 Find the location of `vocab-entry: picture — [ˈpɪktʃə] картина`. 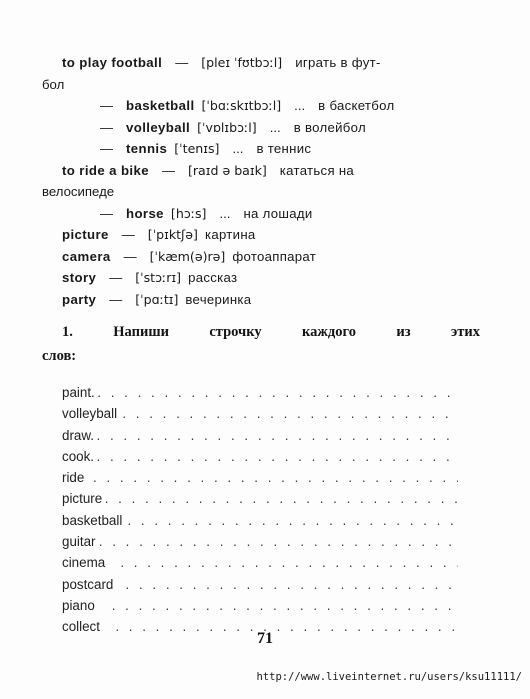

vocab-entry: picture — [ˈpɪktʃə] картина is located at coordinates (262, 235).